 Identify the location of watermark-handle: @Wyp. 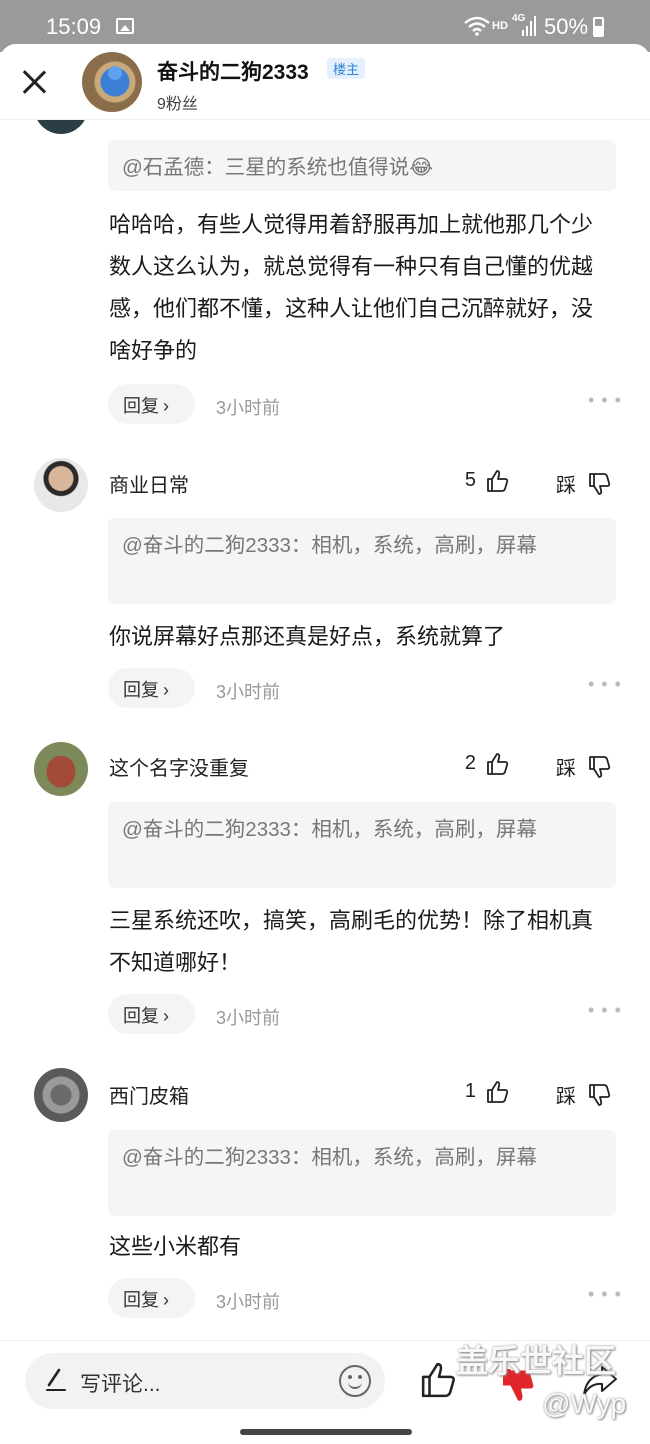
(584, 1403).